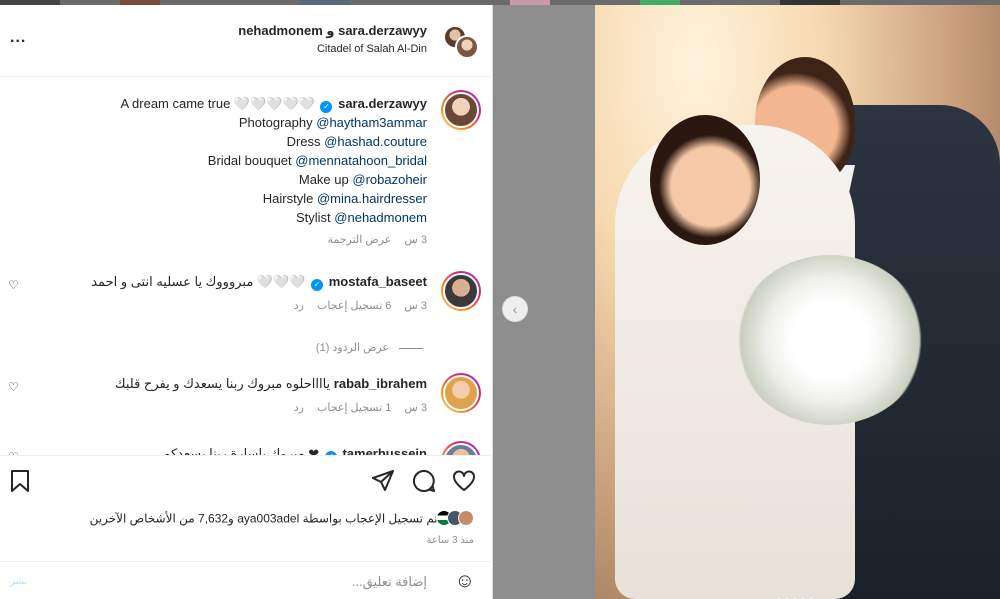 This screenshot has height=599, width=1000. I want to click on mention-link: @nehadmonem, so click(380, 217).